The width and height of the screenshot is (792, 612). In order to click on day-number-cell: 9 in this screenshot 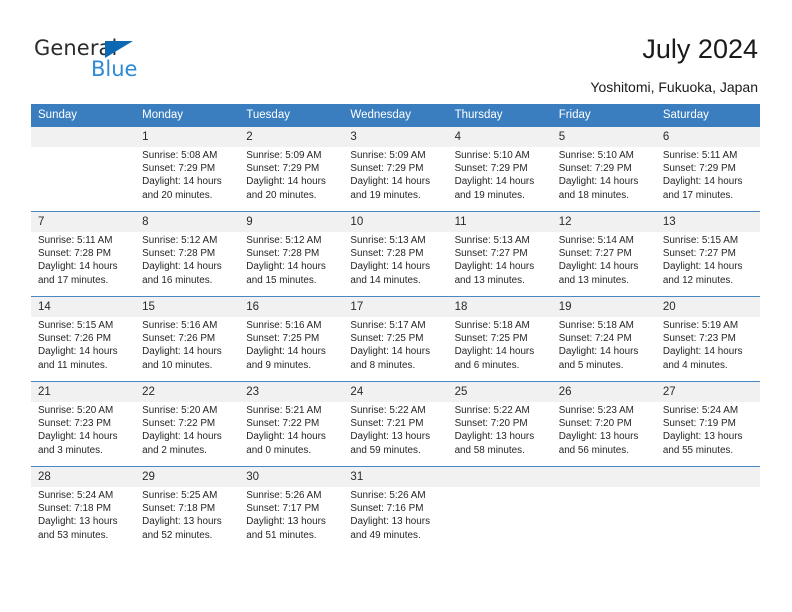, I will do `click(291, 221)`.